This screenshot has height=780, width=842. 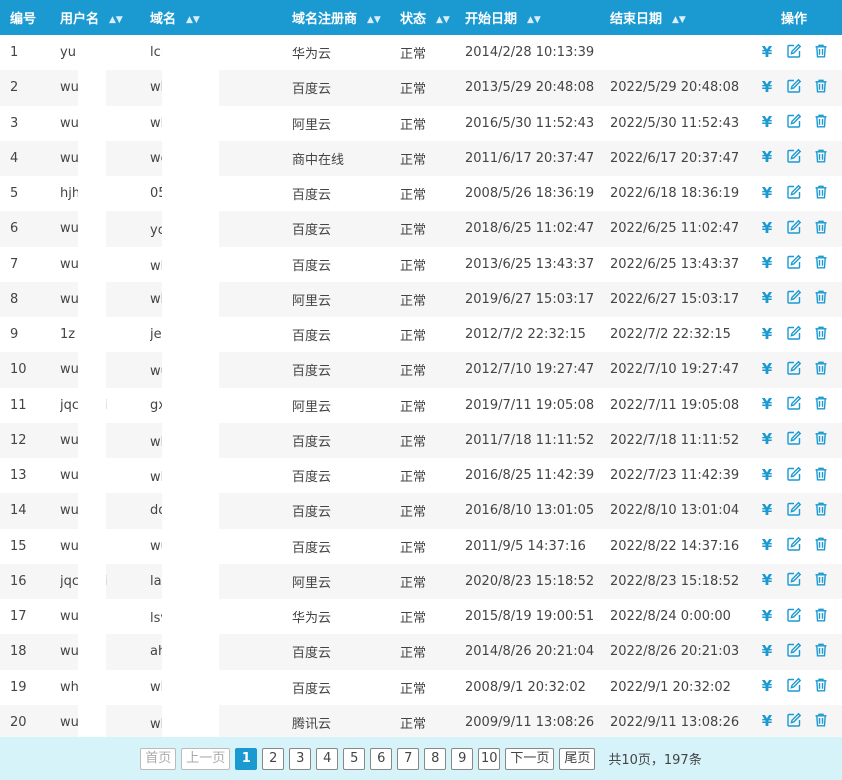 I want to click on header-registrar: 域名注册商 ▲▼, so click(x=346, y=17).